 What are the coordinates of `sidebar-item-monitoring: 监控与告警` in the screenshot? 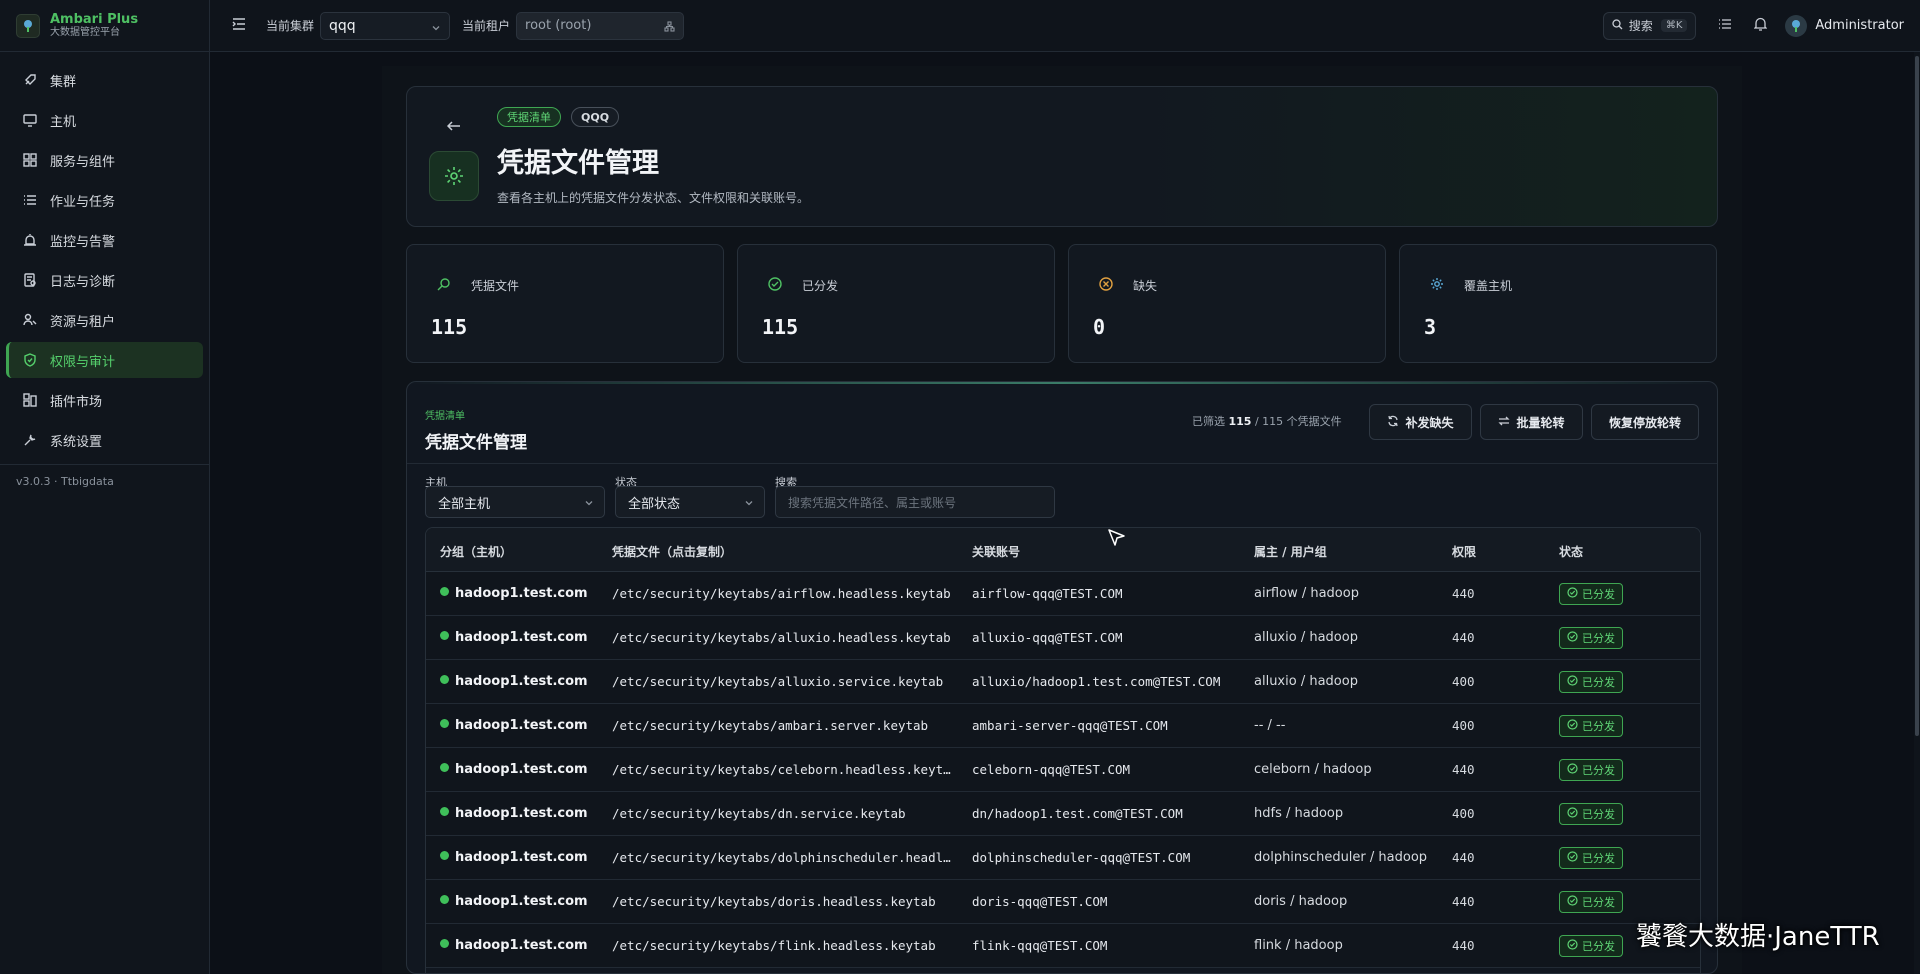 It's located at (104, 240).